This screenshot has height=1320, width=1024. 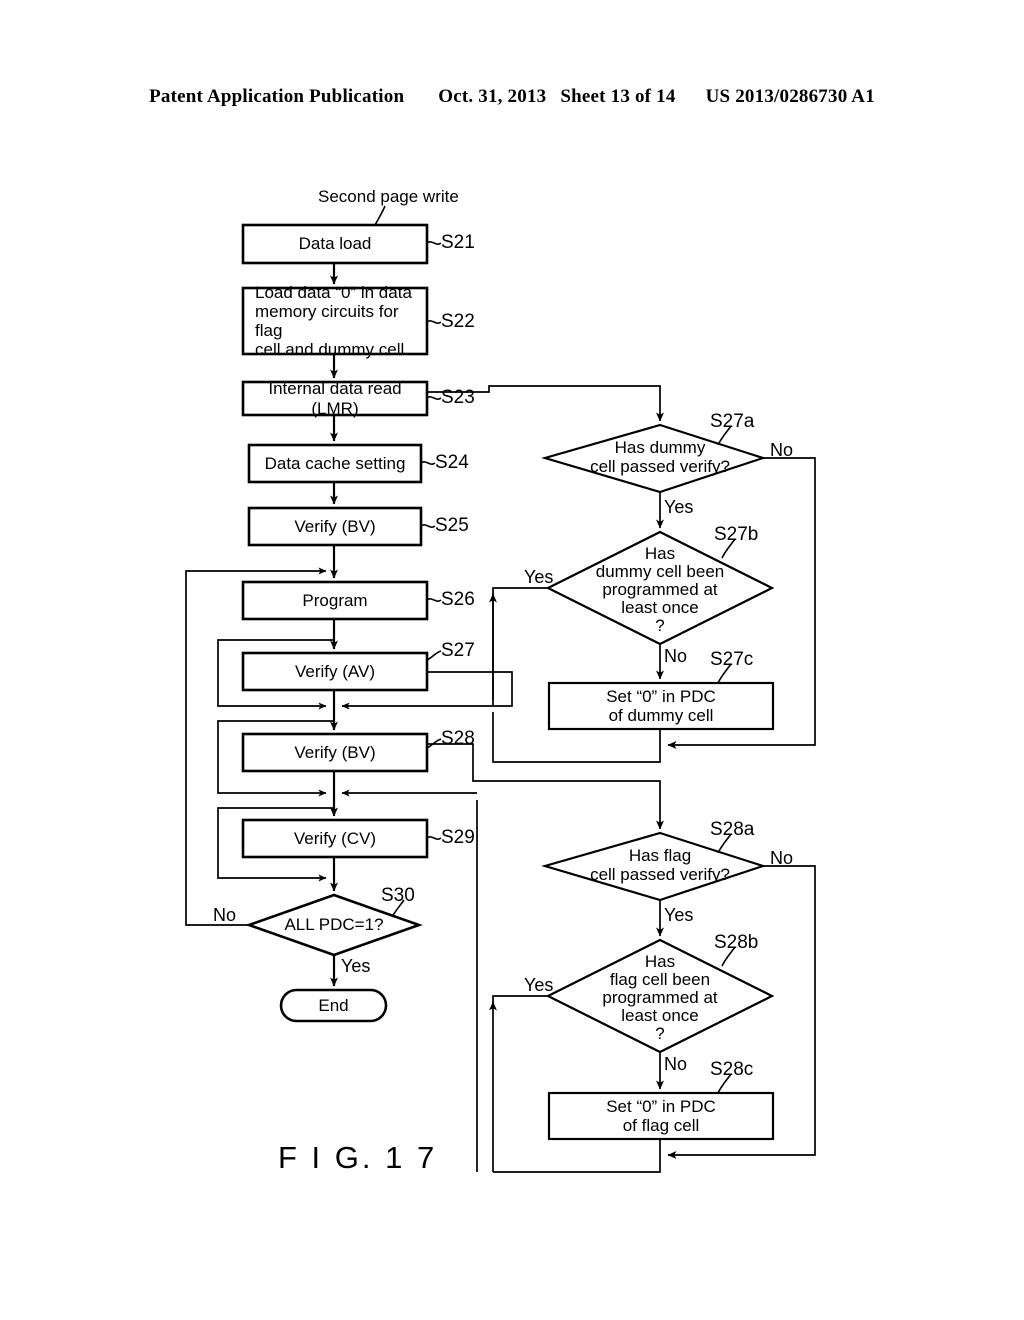 I want to click on step-number-s28: S28, so click(x=458, y=738).